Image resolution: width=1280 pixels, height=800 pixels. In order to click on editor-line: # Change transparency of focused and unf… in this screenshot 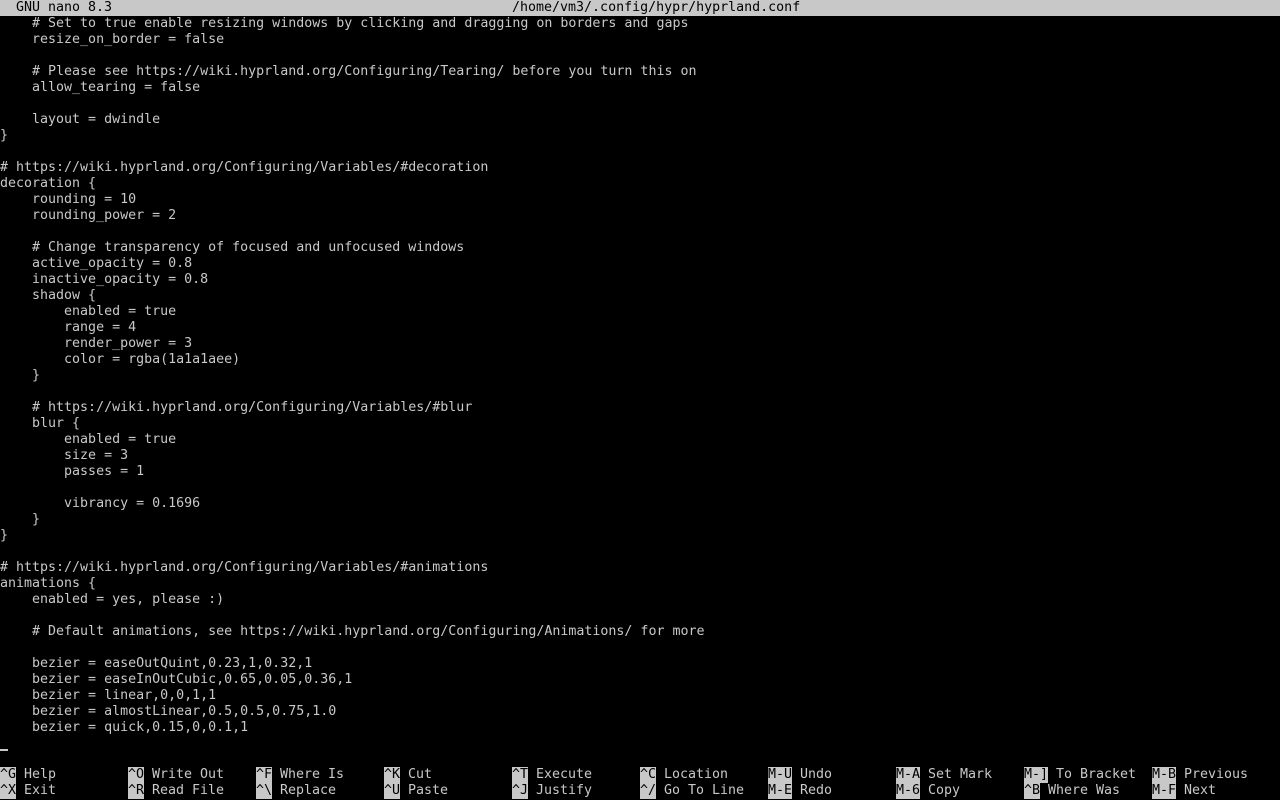, I will do `click(640, 248)`.